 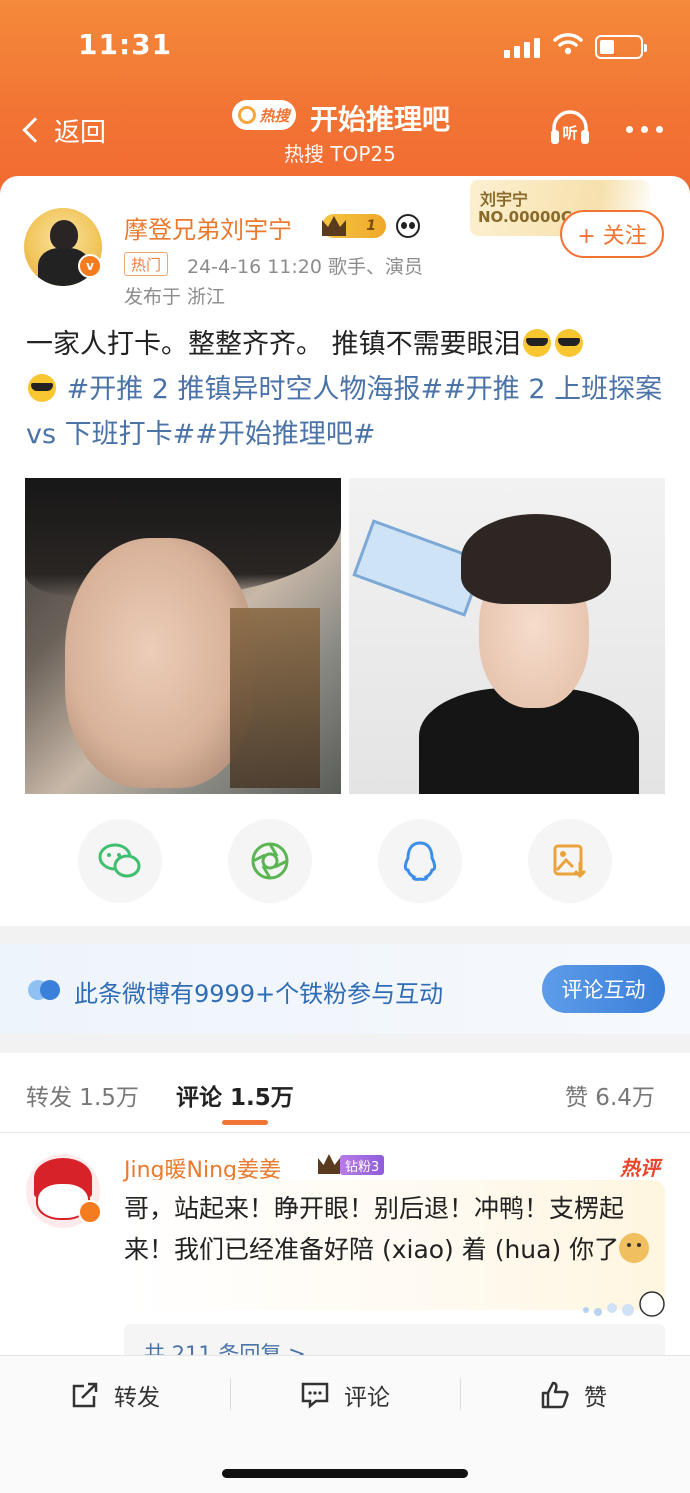 I want to click on panda-icon, so click(x=408, y=226).